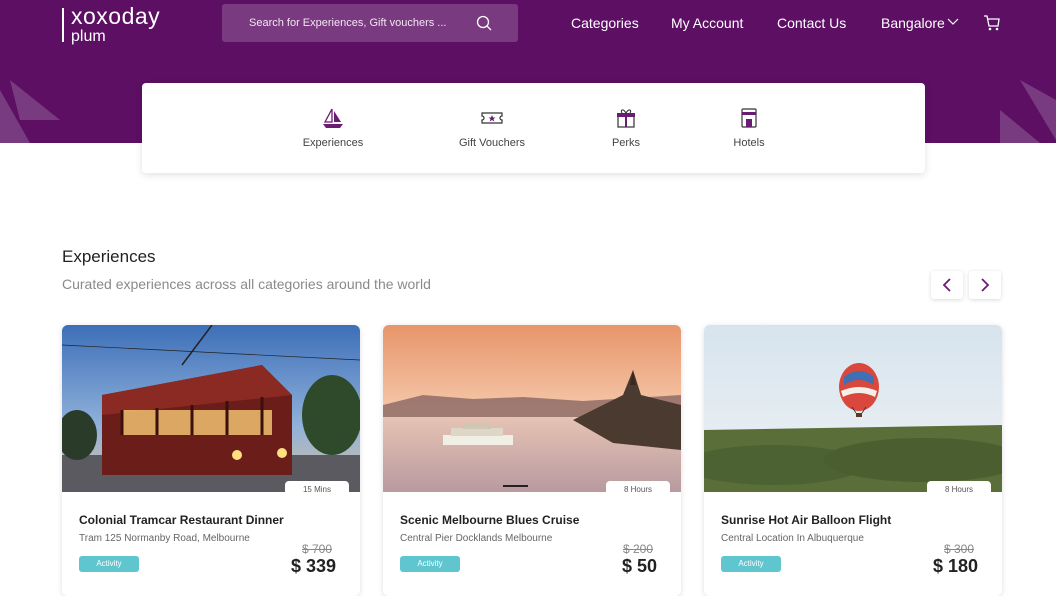 The height and width of the screenshot is (596, 1056). What do you see at coordinates (181, 520) in the screenshot?
I see `card-title: Colonial Tramcar Restaurant Dinner` at bounding box center [181, 520].